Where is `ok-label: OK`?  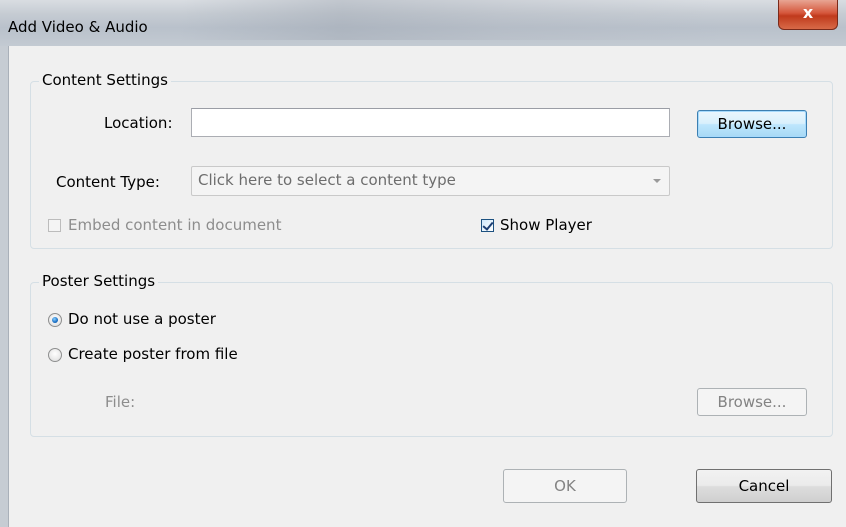
ok-label: OK is located at coordinates (565, 486).